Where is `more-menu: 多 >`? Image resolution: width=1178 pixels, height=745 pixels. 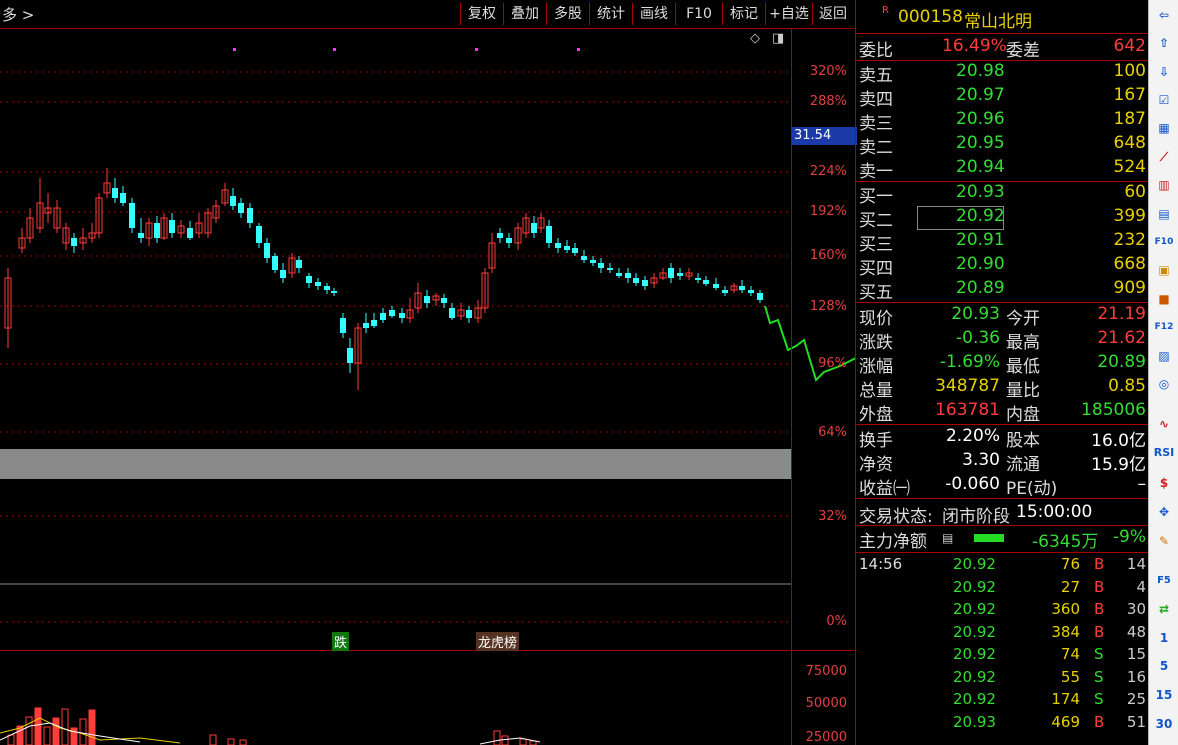 more-menu: 多 > is located at coordinates (18, 14).